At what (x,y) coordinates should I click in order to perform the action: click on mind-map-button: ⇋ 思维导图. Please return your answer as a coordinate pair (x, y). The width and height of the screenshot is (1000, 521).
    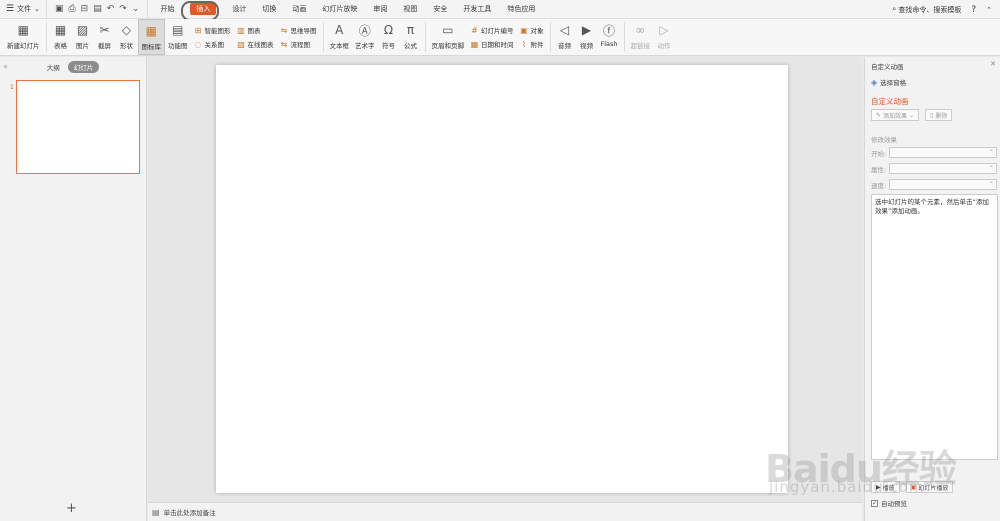
    Looking at the image, I should click on (298, 30).